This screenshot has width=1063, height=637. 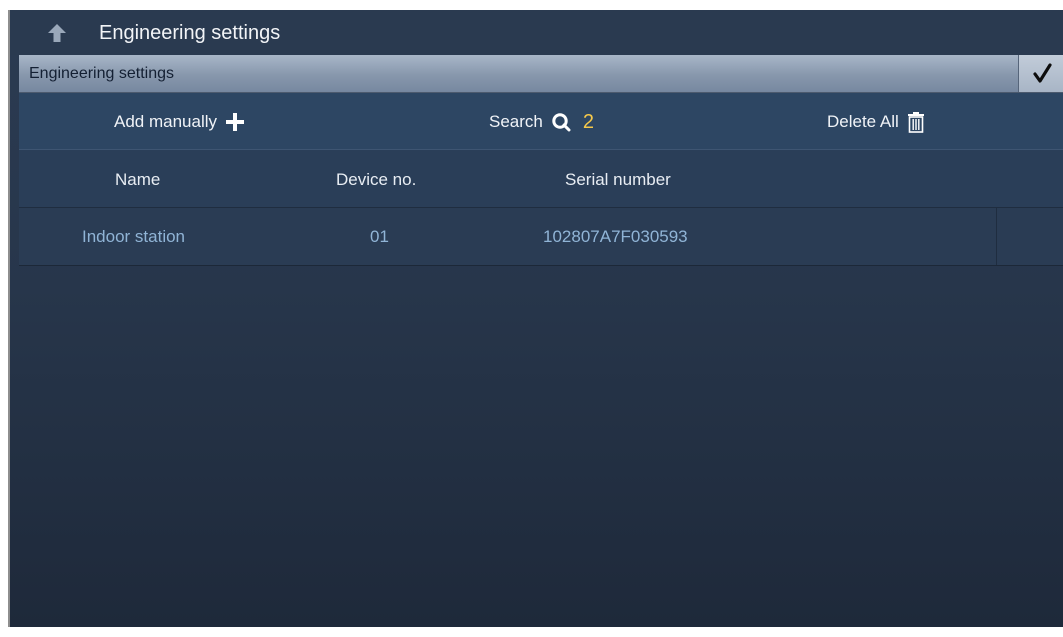 What do you see at coordinates (516, 121) in the screenshot?
I see `search-label: Search` at bounding box center [516, 121].